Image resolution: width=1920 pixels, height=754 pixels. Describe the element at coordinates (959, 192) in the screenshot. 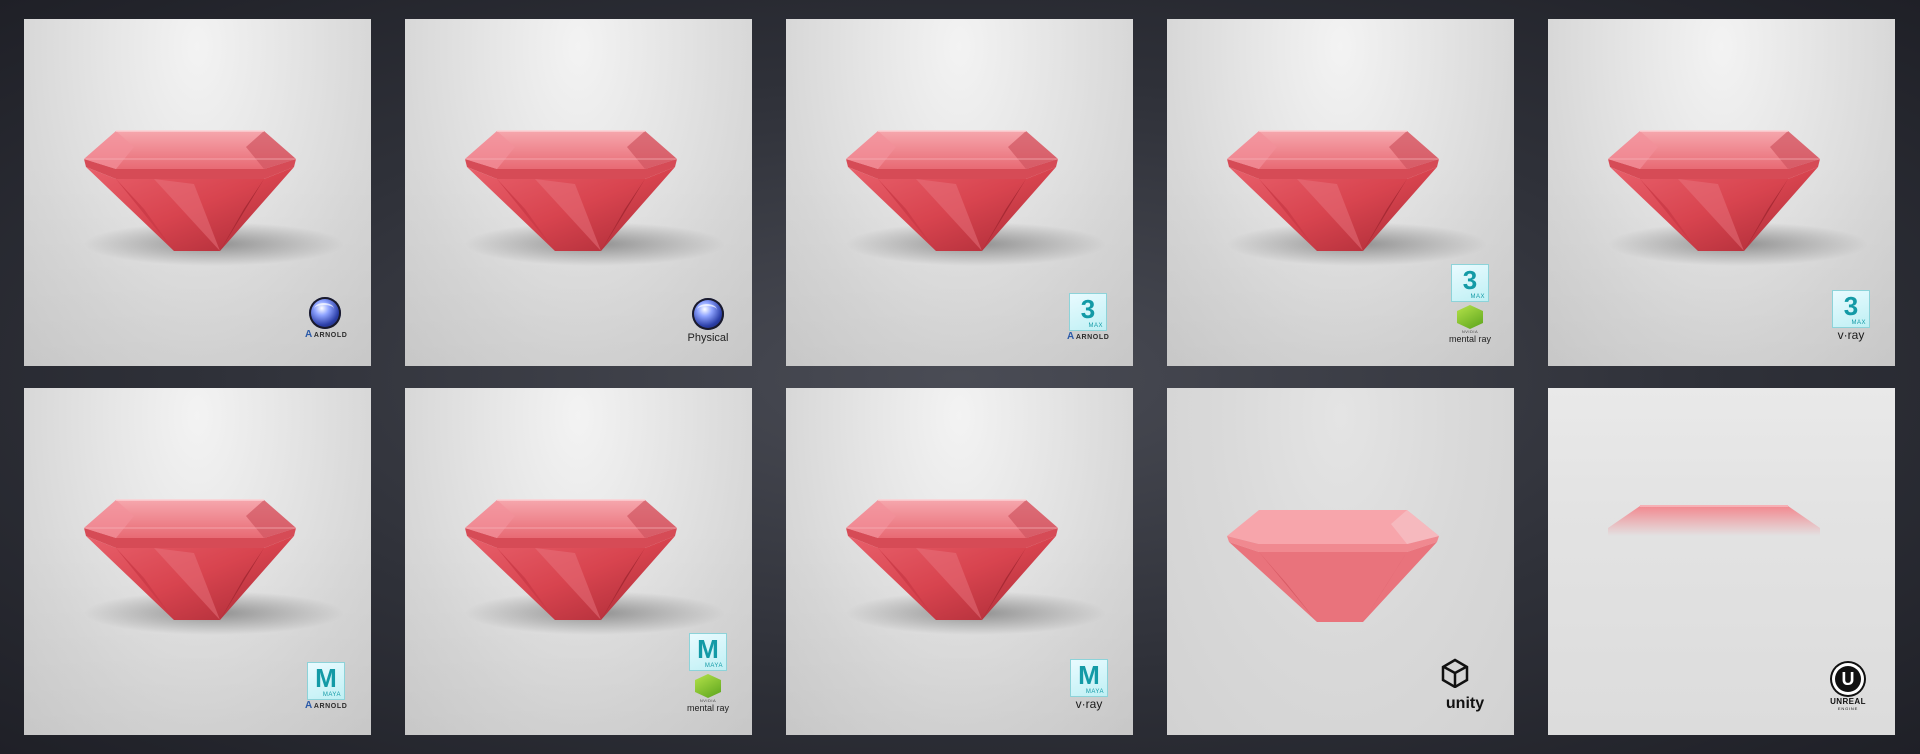

I see `render-tile-max-arnold: 3 MAX AARNOLD` at that location.